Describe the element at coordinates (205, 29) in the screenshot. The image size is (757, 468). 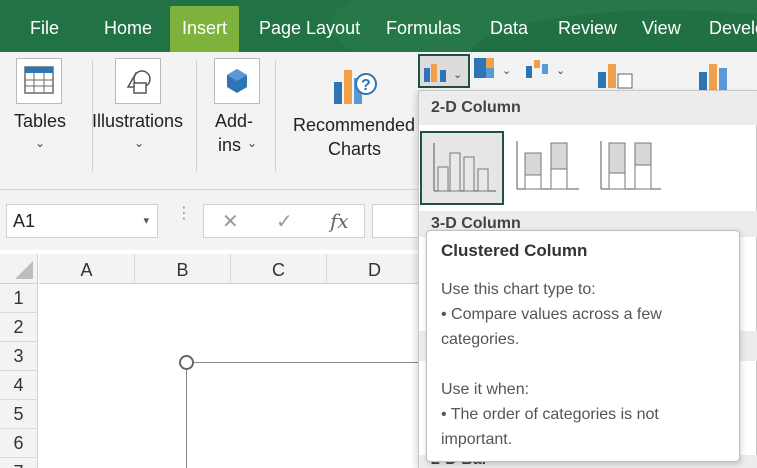
I see `tab-insert: Insert` at that location.